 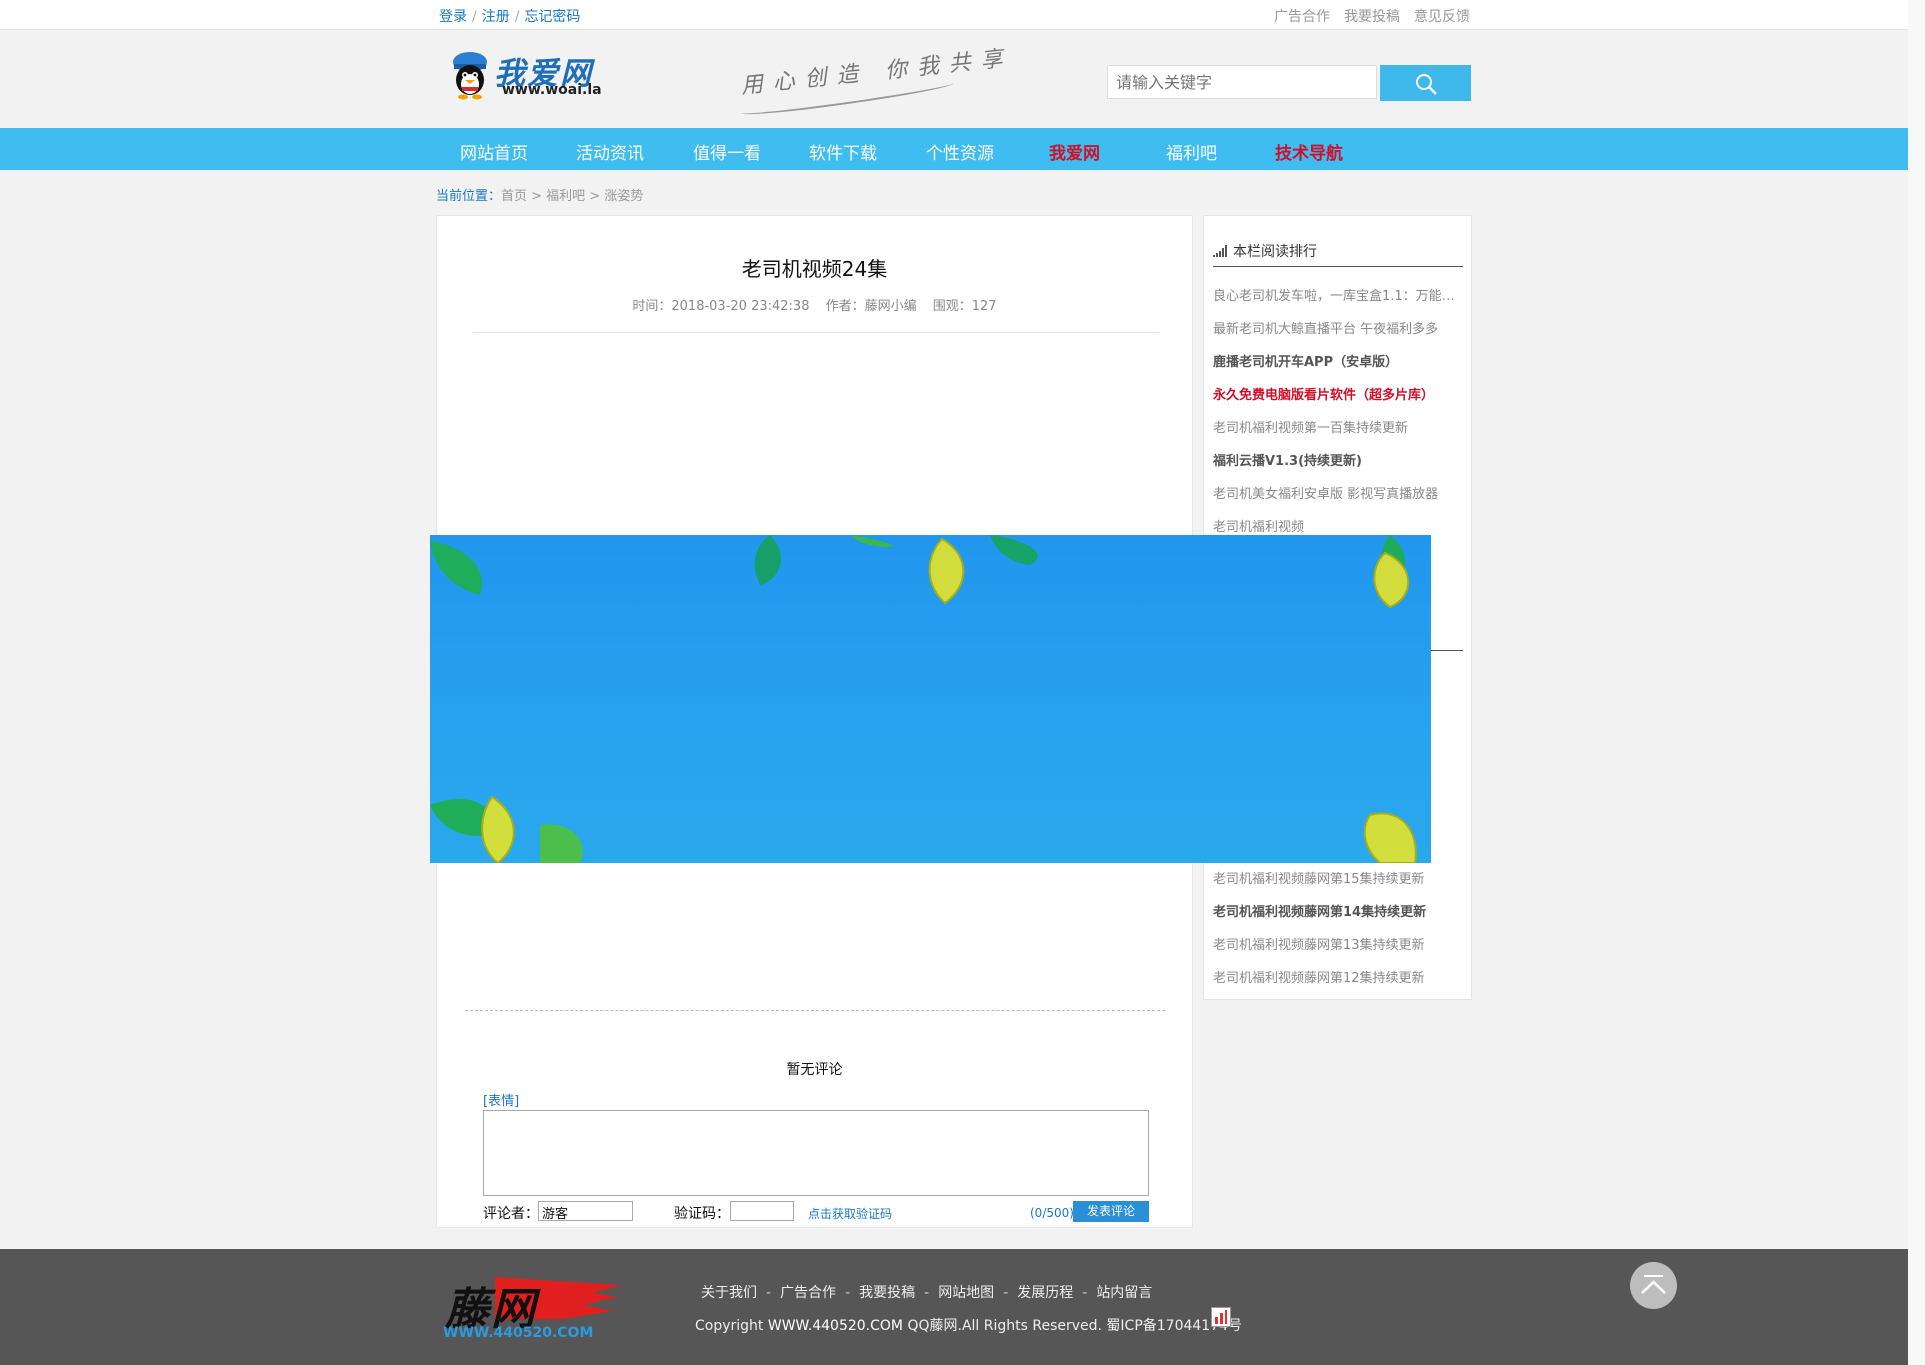 I want to click on nav-item-resources: 个性资源, so click(x=960, y=151).